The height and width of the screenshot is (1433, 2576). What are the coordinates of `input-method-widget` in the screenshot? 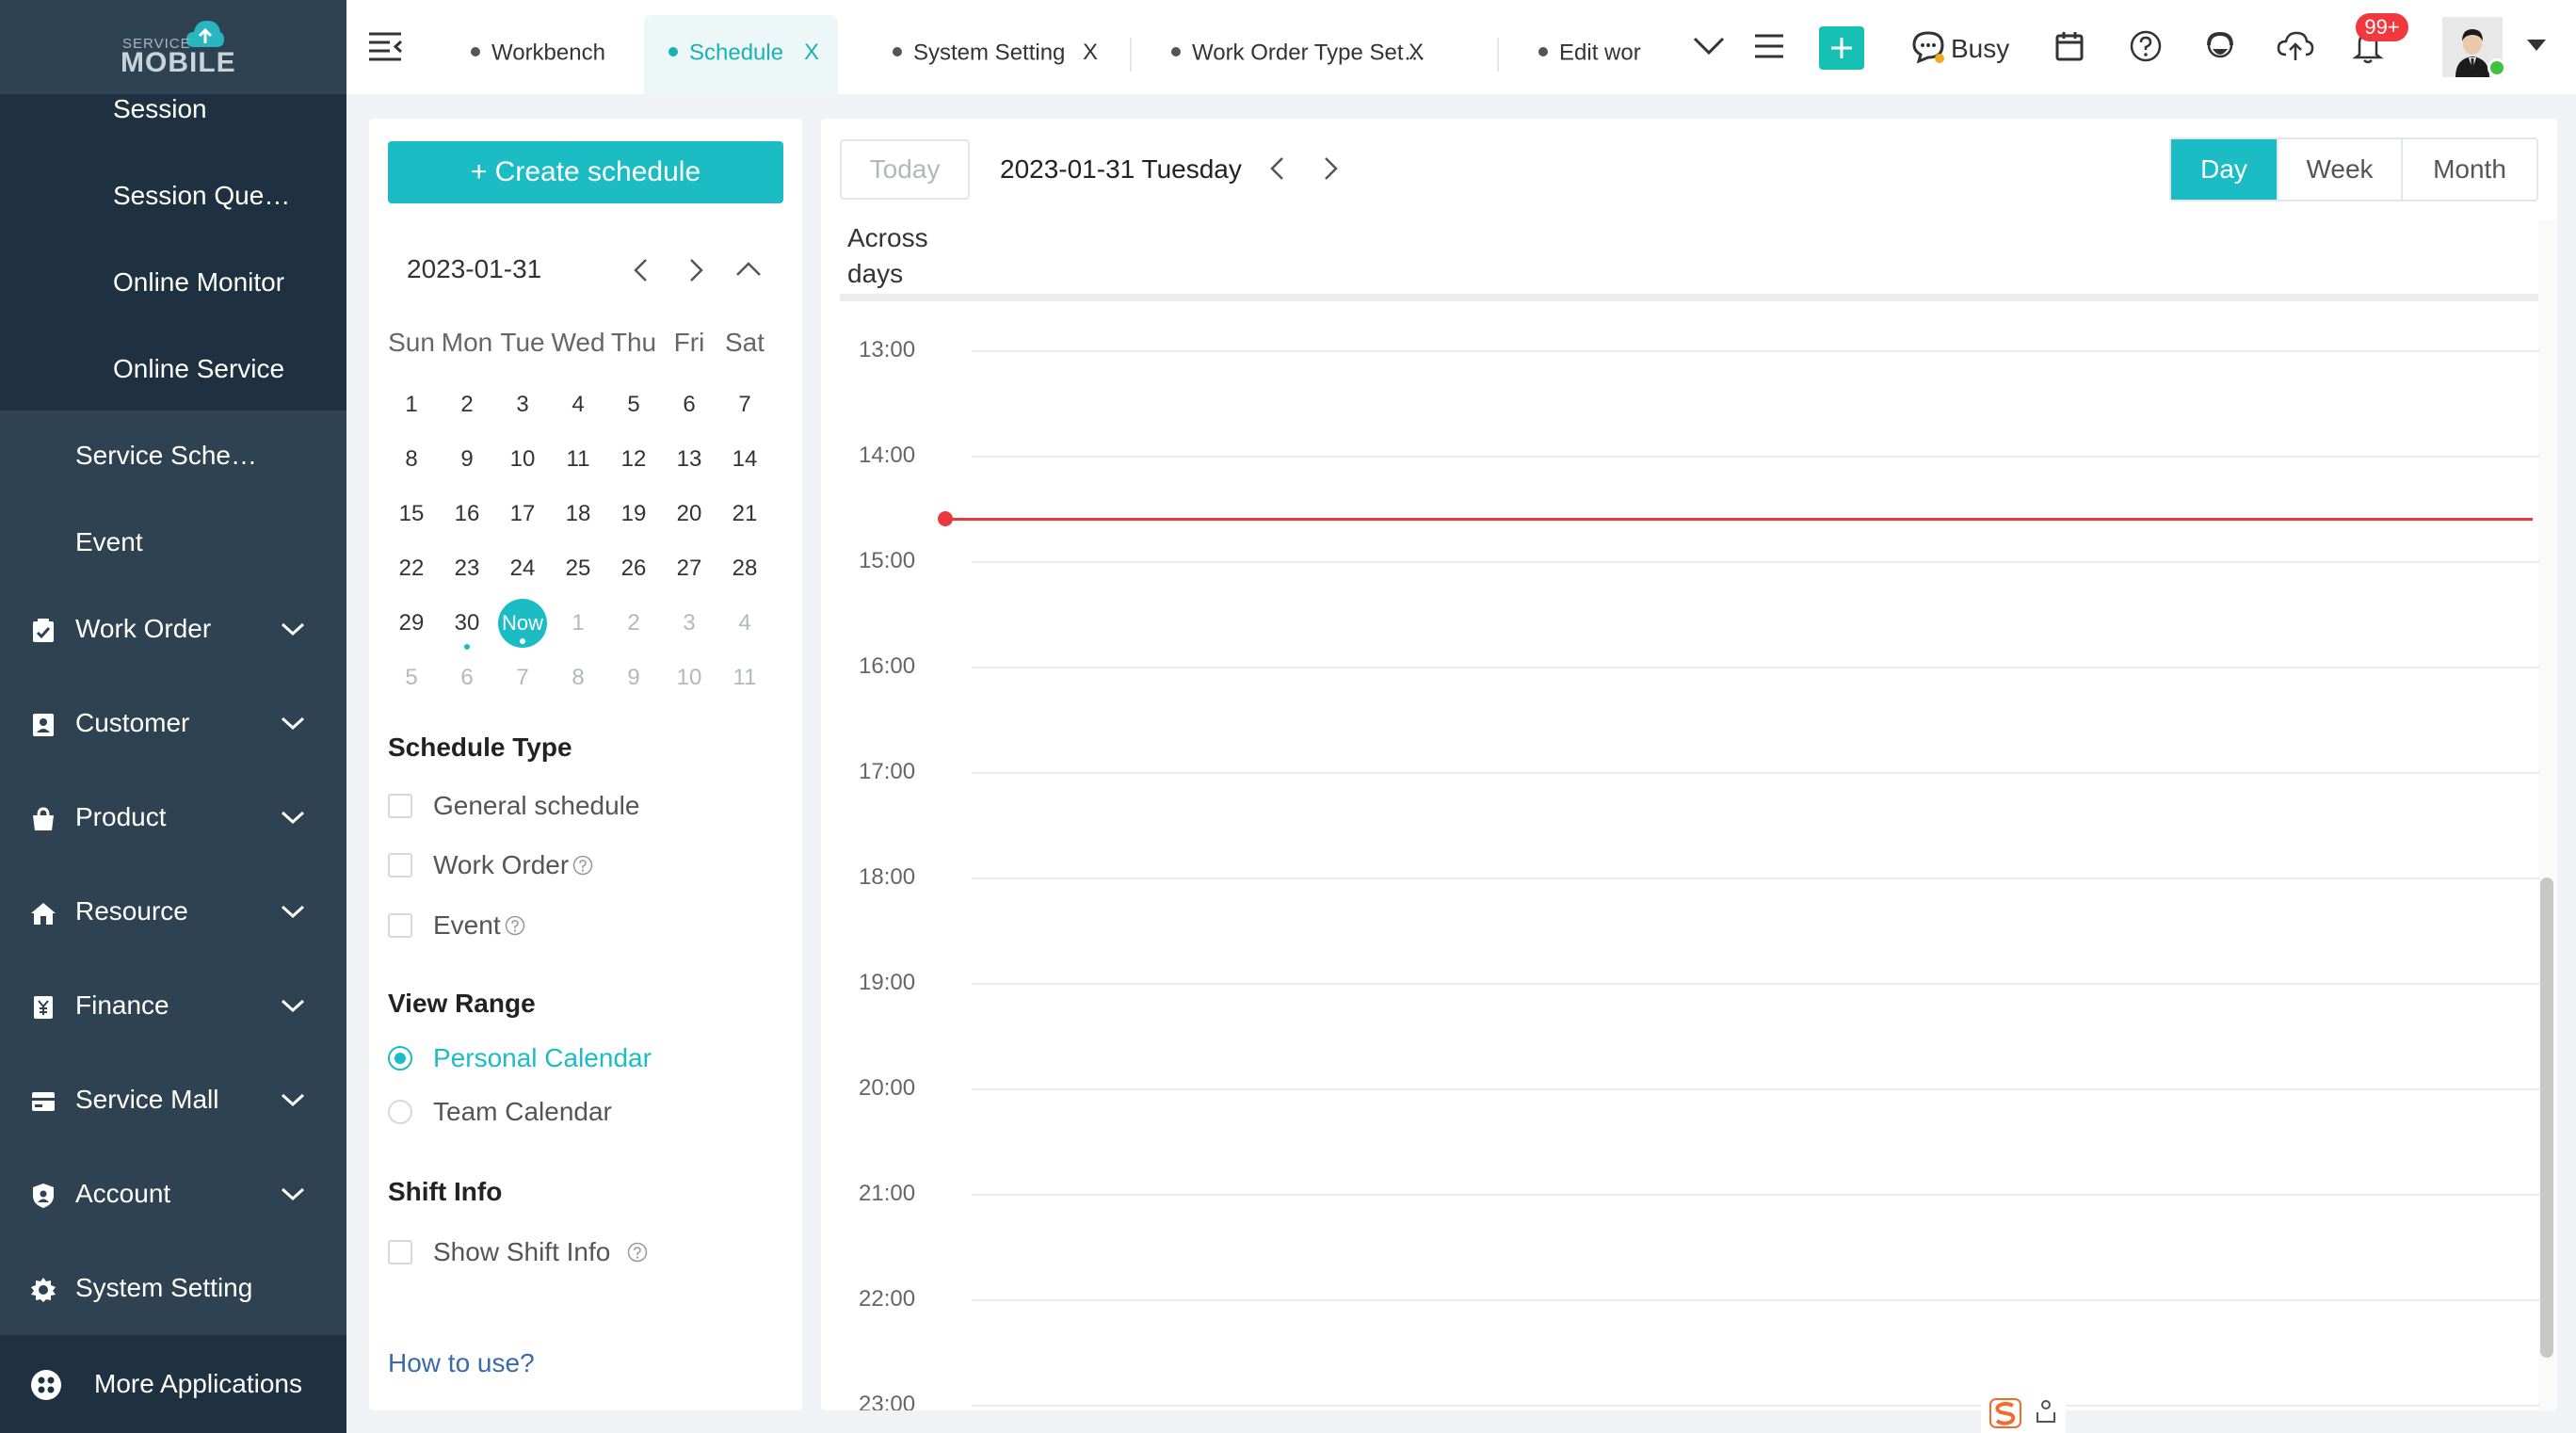 It's located at (2023, 1412).